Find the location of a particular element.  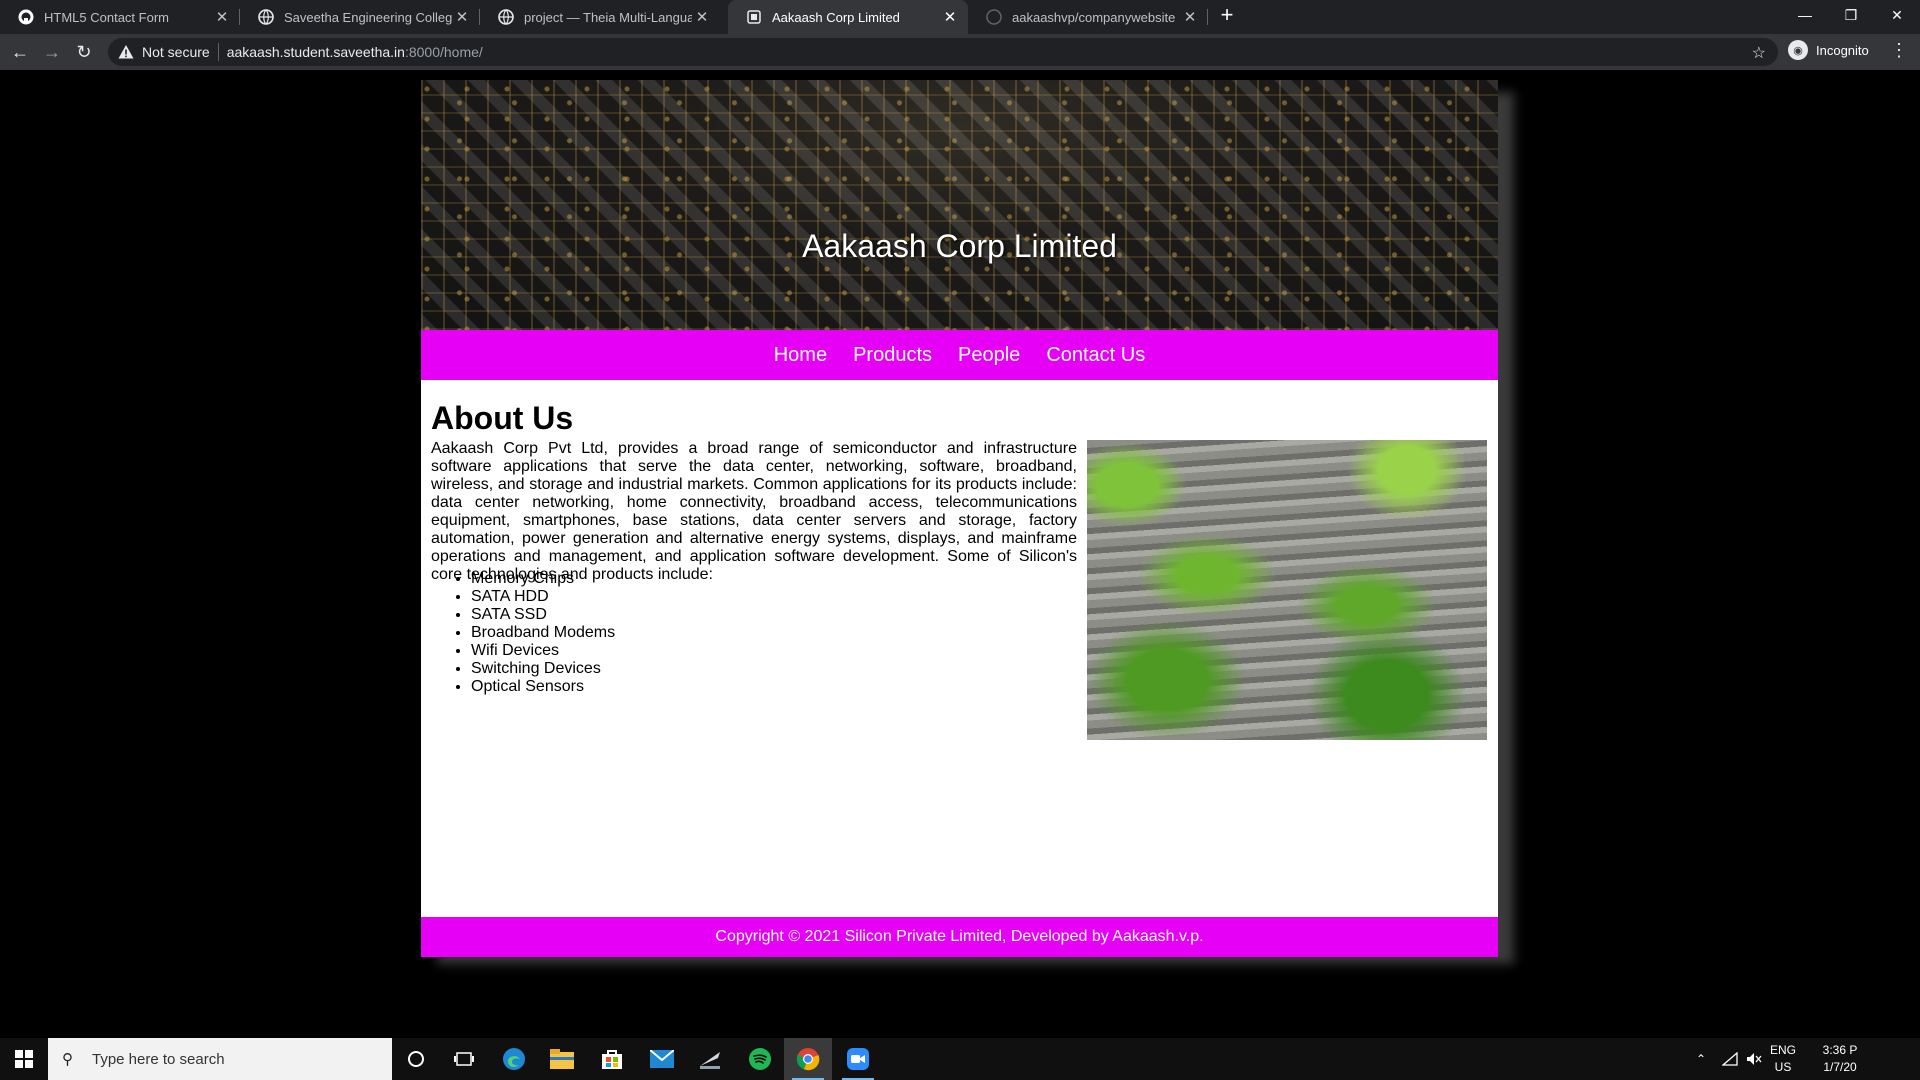

incognito-profile: ◉ Incognito is located at coordinates (1828, 50).